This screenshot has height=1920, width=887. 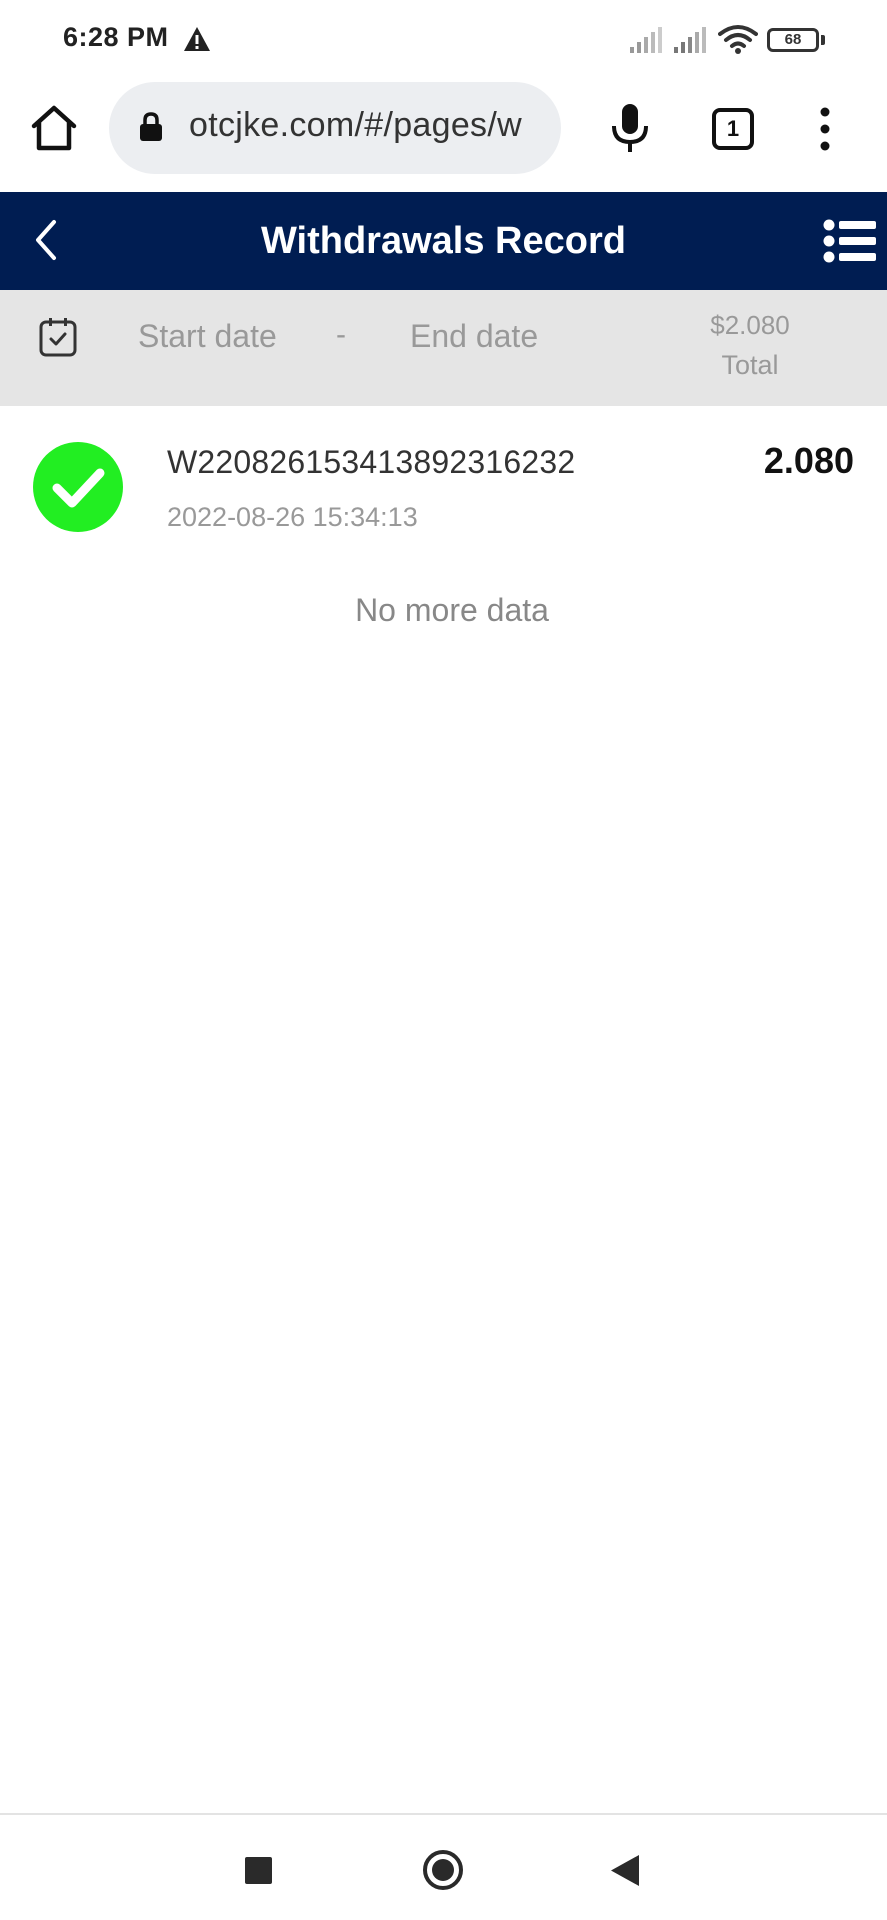 I want to click on address-bar: otcjke.com/#/pages/w, so click(x=335, y=128).